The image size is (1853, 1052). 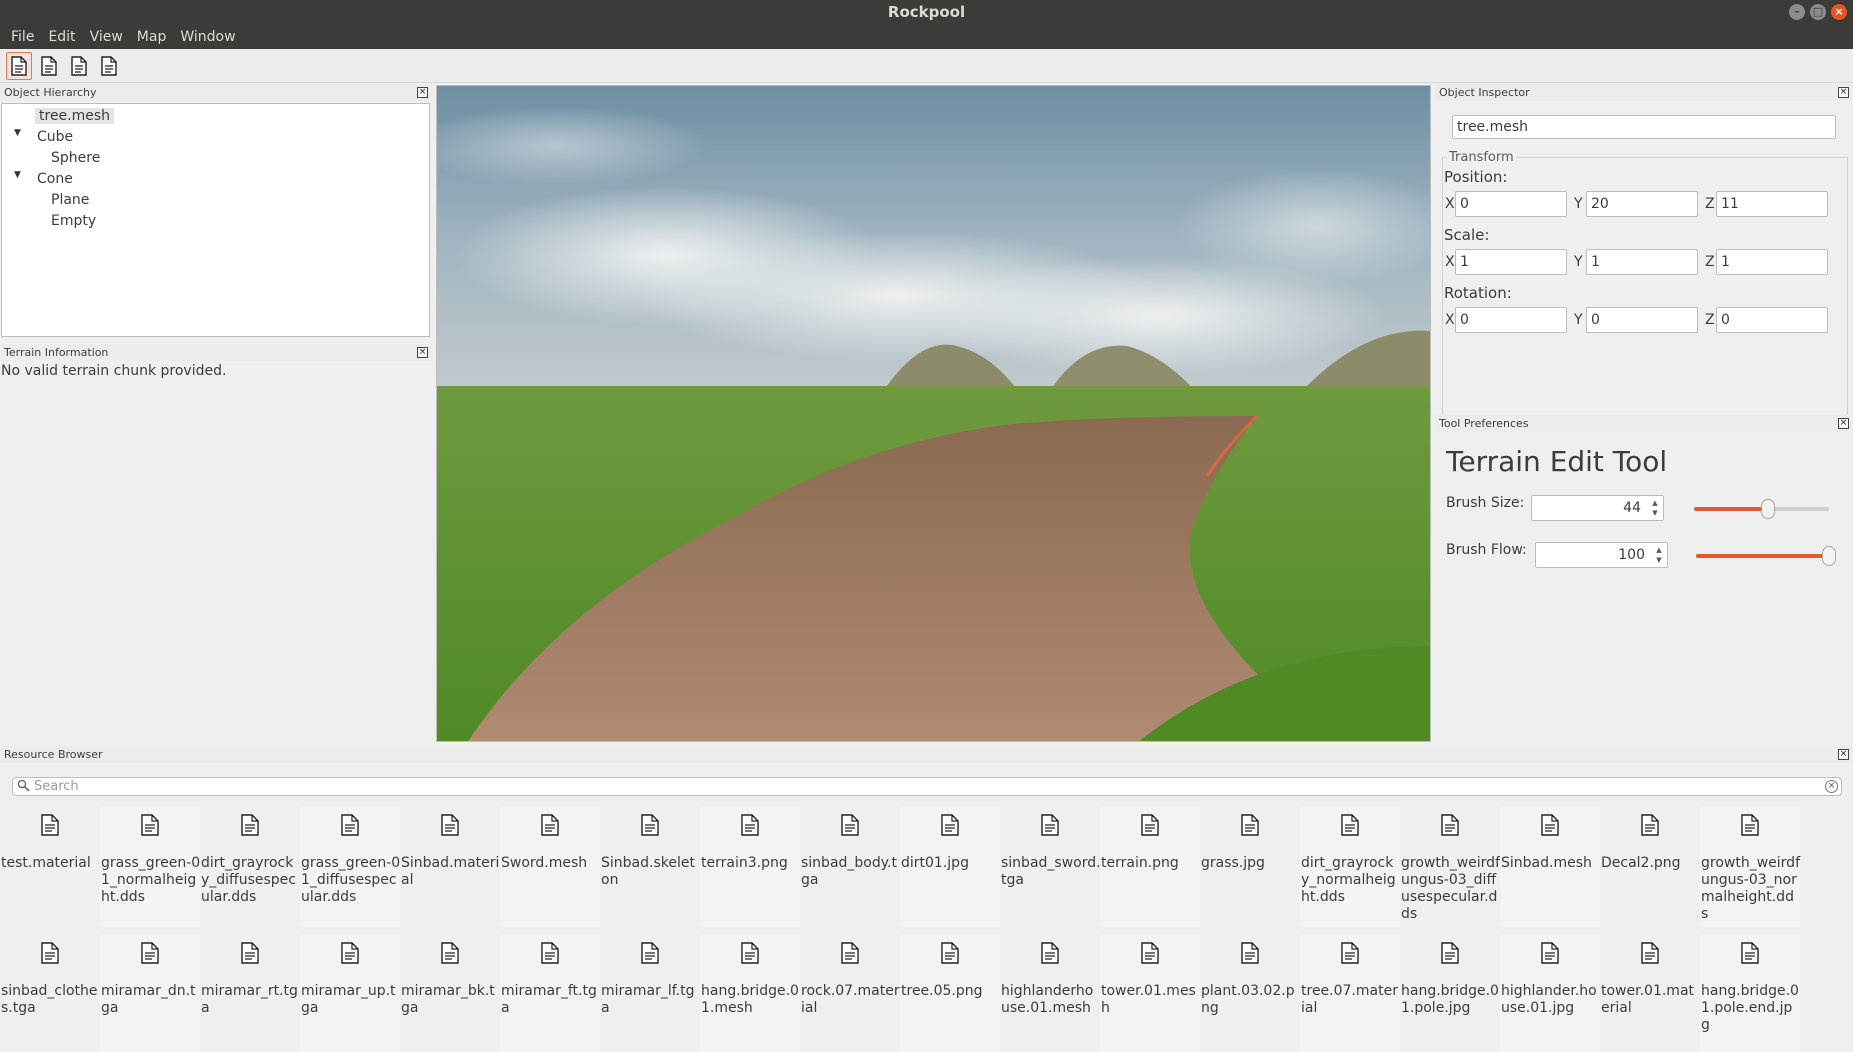 What do you see at coordinates (1772, 320) in the screenshot?
I see `rotation-z-field: 0` at bounding box center [1772, 320].